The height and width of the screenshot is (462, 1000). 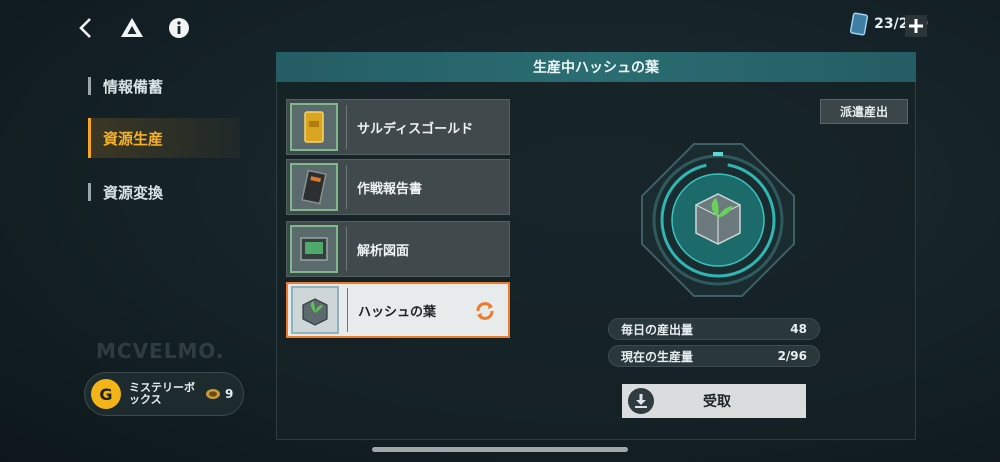 I want to click on stat-label: 現在の生産量, so click(x=657, y=356).